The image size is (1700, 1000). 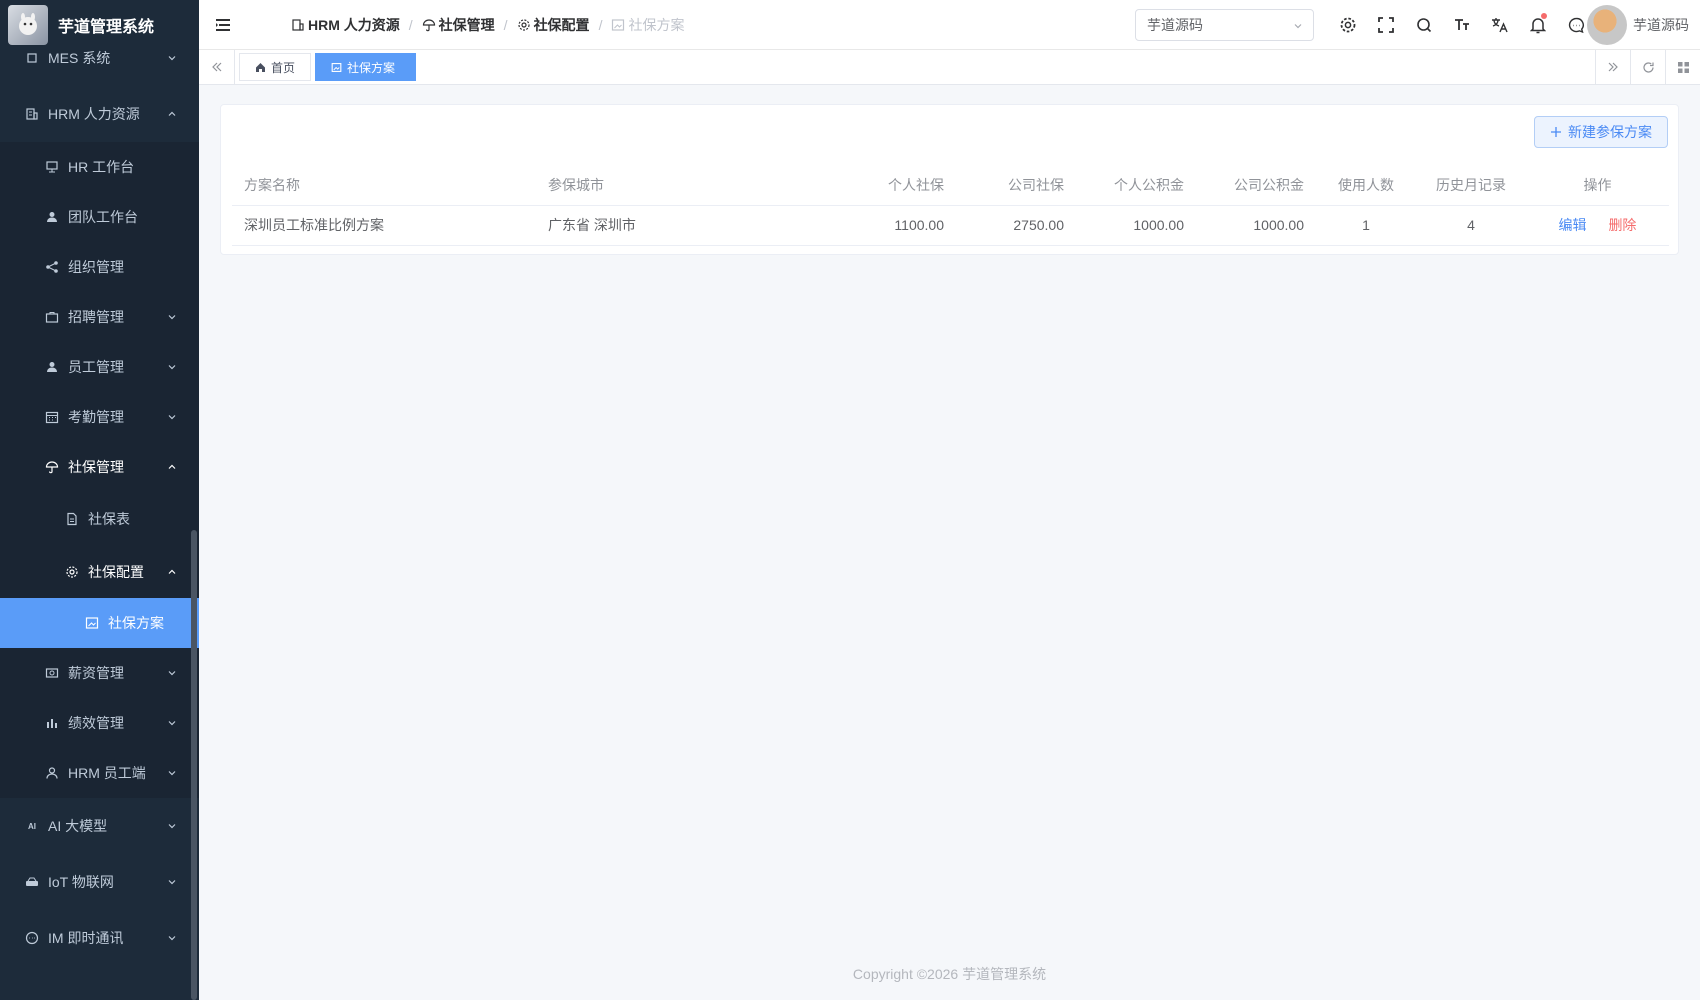 What do you see at coordinates (99, 167) in the screenshot?
I see `sidebar-item-hr-workbench: HR 工作台` at bounding box center [99, 167].